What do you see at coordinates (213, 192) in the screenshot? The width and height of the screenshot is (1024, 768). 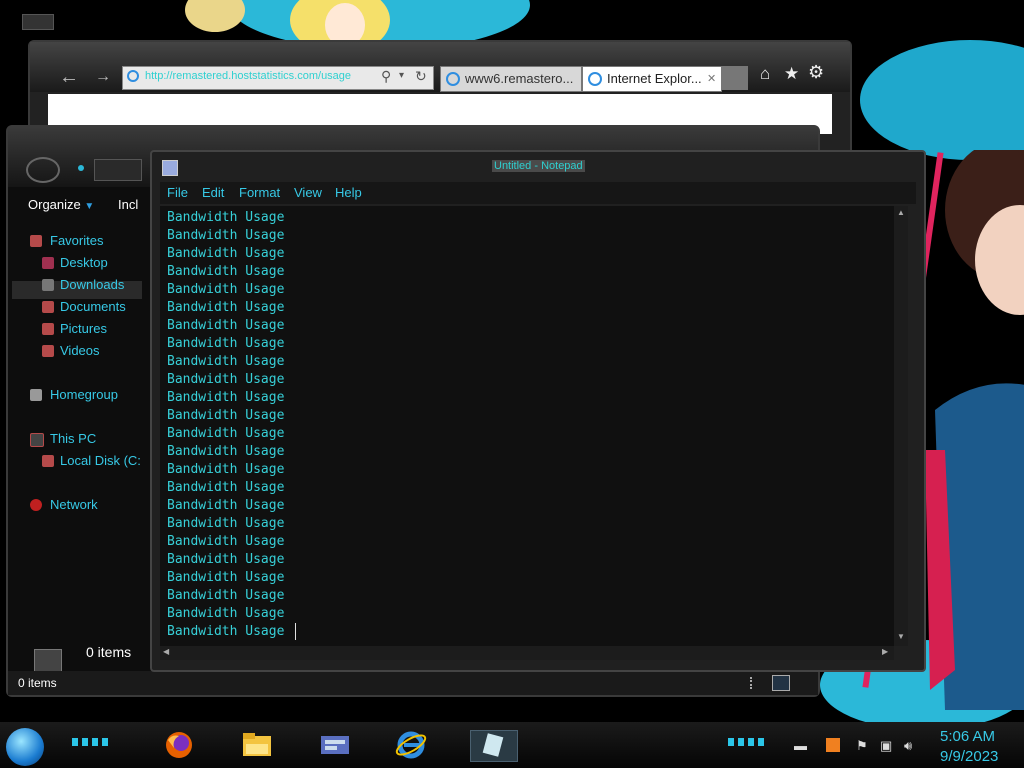 I see `menu-edit: Edit` at bounding box center [213, 192].